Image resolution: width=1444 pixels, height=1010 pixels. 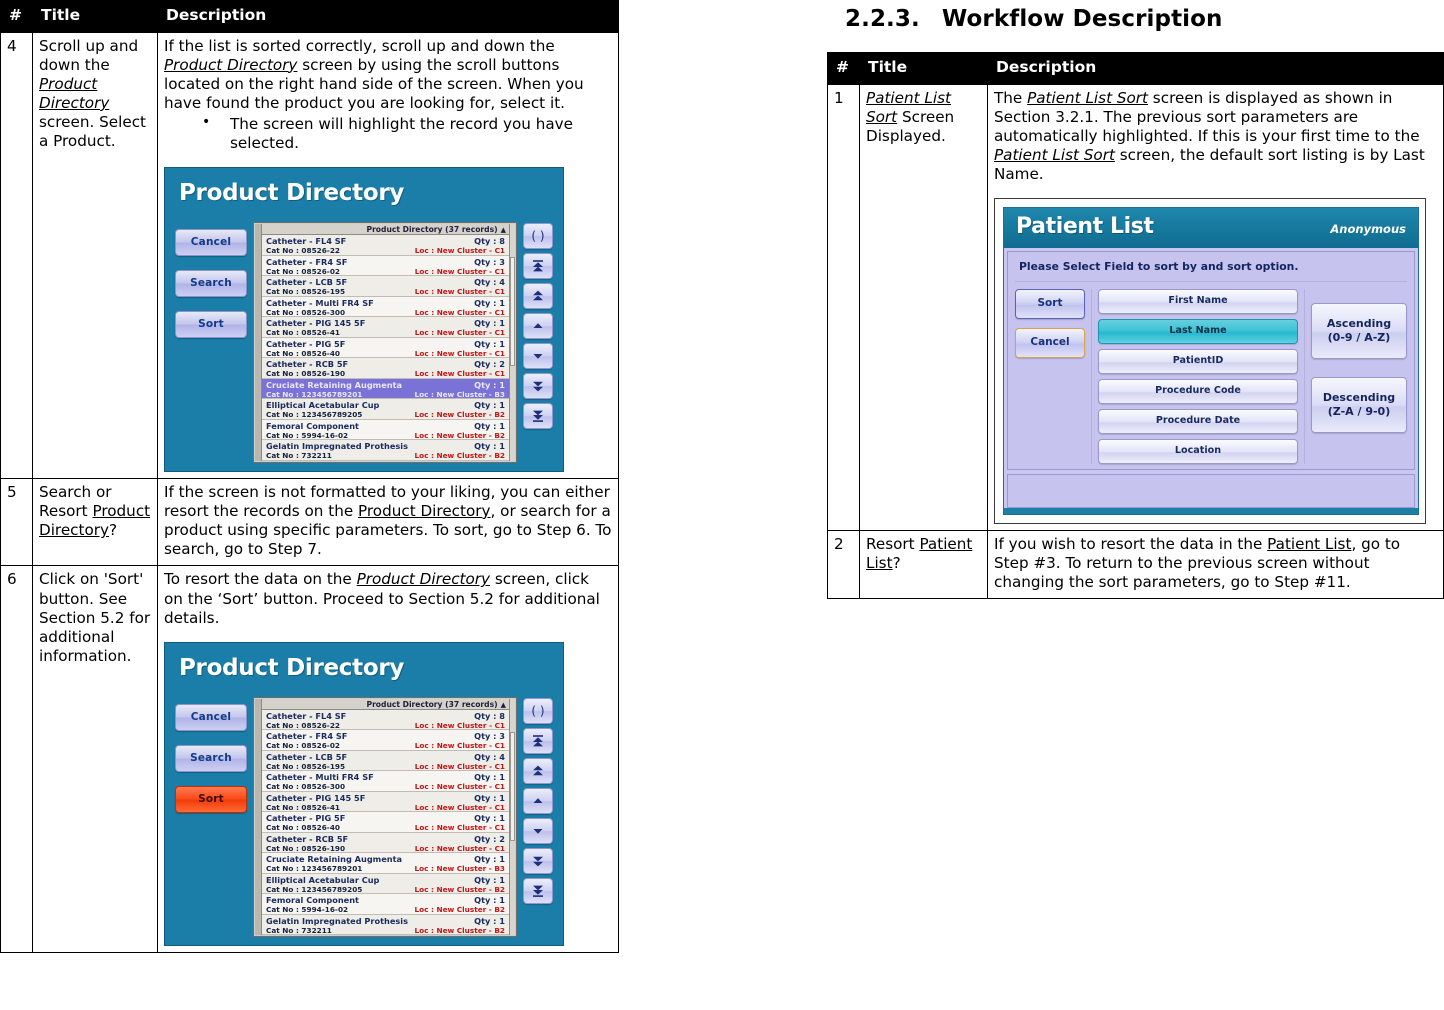 I want to click on pd-record-name: Elliptical Acetabular Cup, so click(x=323, y=405).